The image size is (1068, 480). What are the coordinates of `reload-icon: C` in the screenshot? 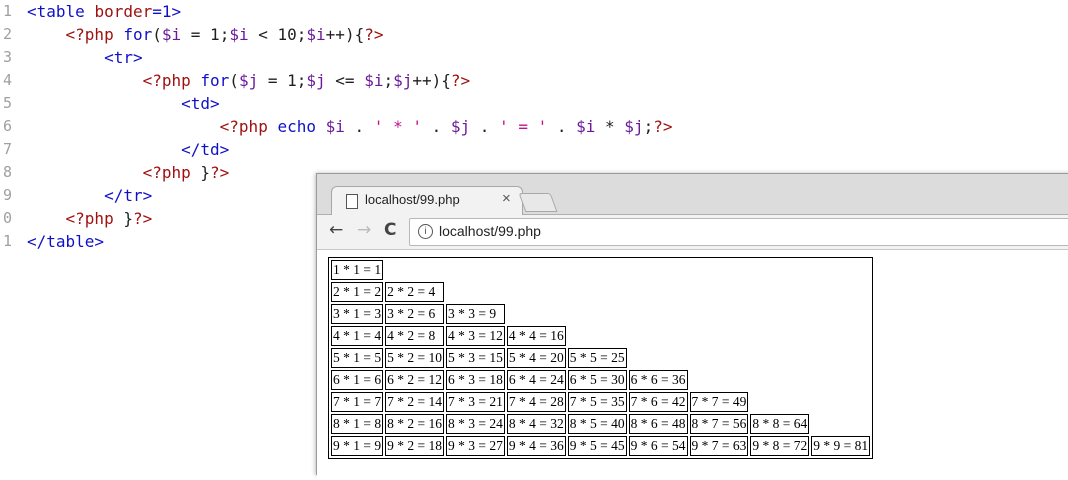 It's located at (390, 230).